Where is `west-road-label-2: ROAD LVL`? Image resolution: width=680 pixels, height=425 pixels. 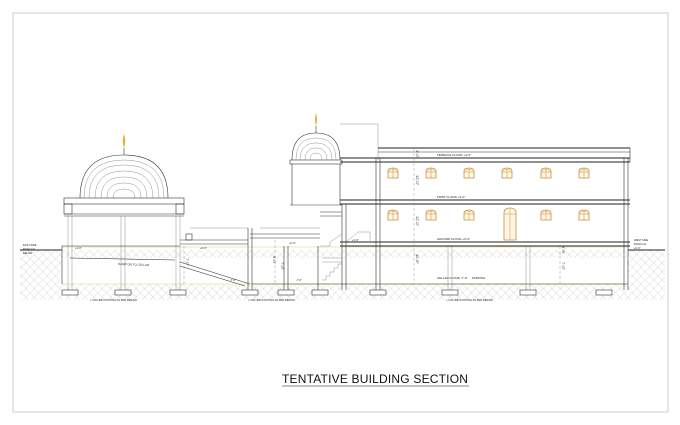
west-road-label-2: ROAD LVL is located at coordinates (640, 244).